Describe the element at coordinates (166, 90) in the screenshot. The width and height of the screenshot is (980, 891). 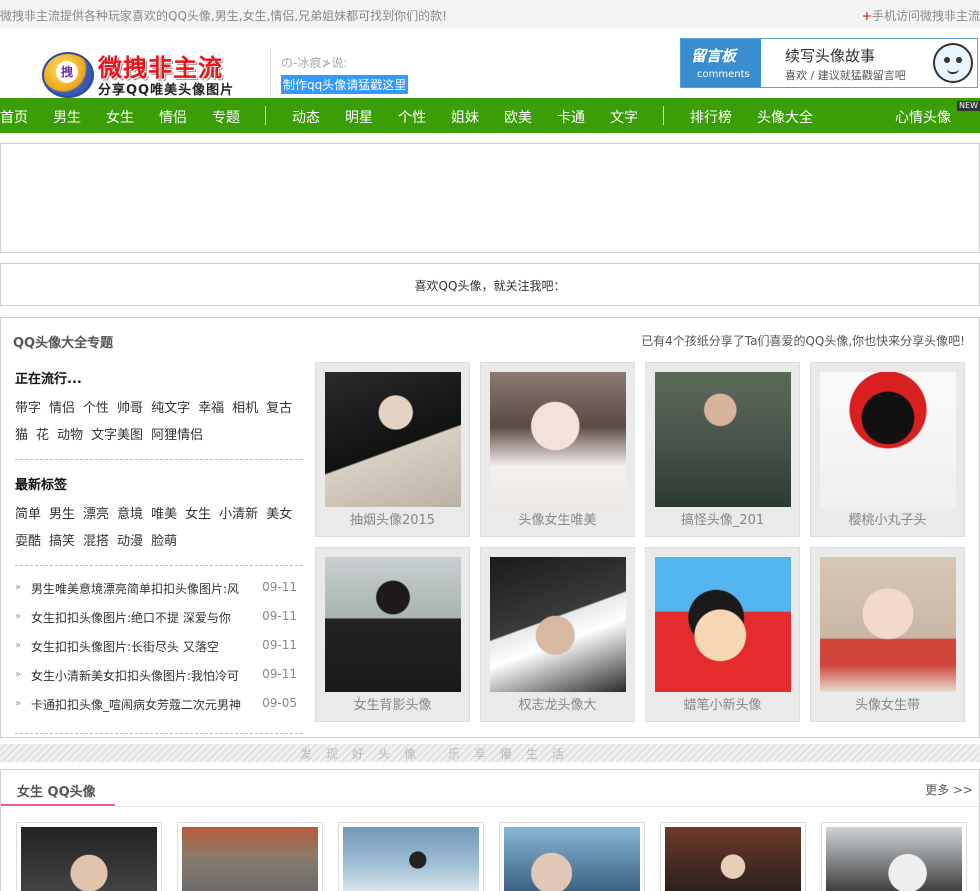
I see `logo-subtitle: 分享QQ唯美头像图片` at that location.